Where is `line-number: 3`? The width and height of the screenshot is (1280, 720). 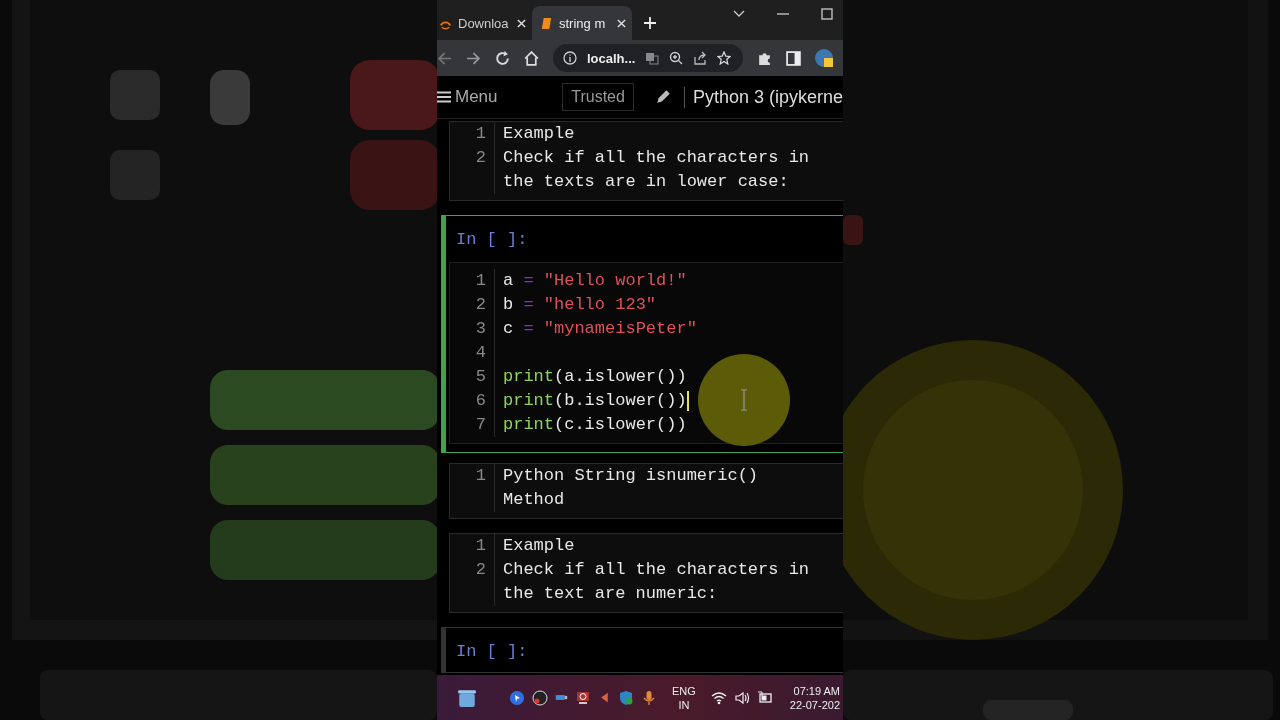 line-number: 3 is located at coordinates (472, 329).